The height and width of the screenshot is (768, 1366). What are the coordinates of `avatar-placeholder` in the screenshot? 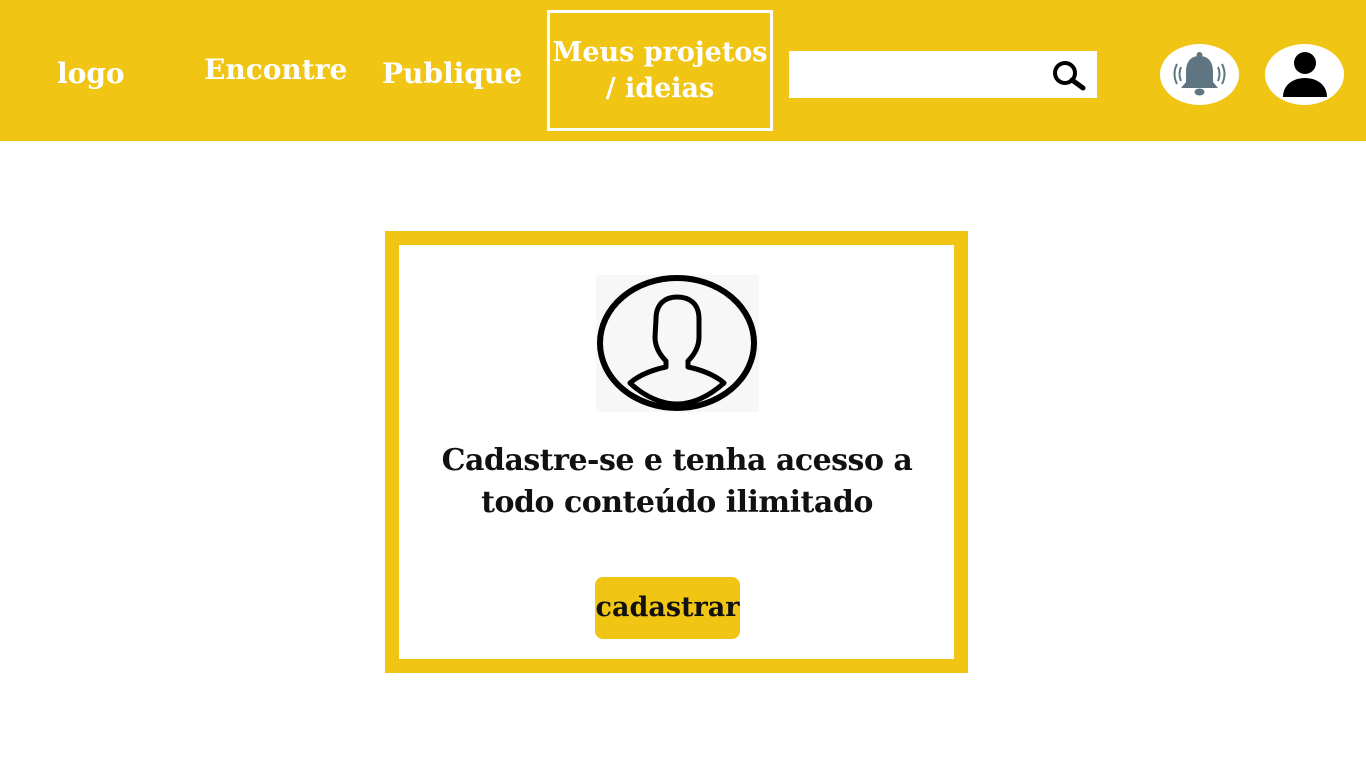 It's located at (677, 343).